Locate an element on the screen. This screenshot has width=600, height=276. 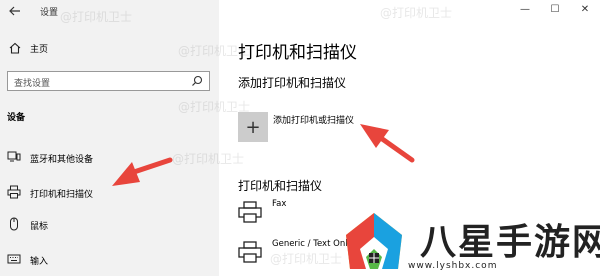
section-label: 设备 is located at coordinates (16, 118).